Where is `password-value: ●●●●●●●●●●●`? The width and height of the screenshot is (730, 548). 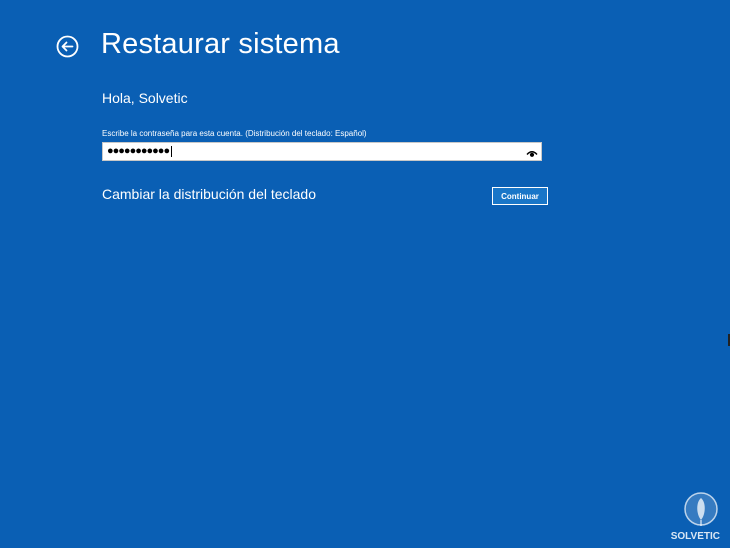
password-value: ●●●●●●●●●●● is located at coordinates (140, 151).